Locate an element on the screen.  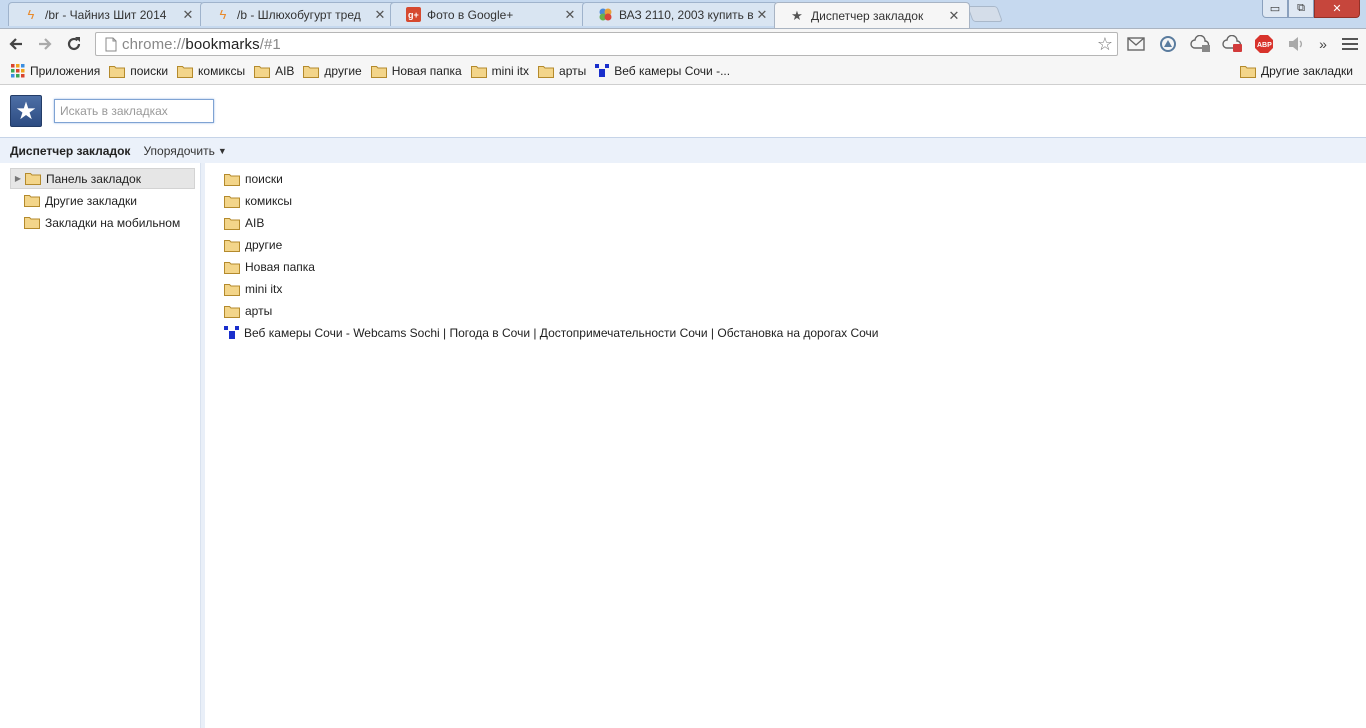
list-item: поиски is located at coordinates (253, 179).